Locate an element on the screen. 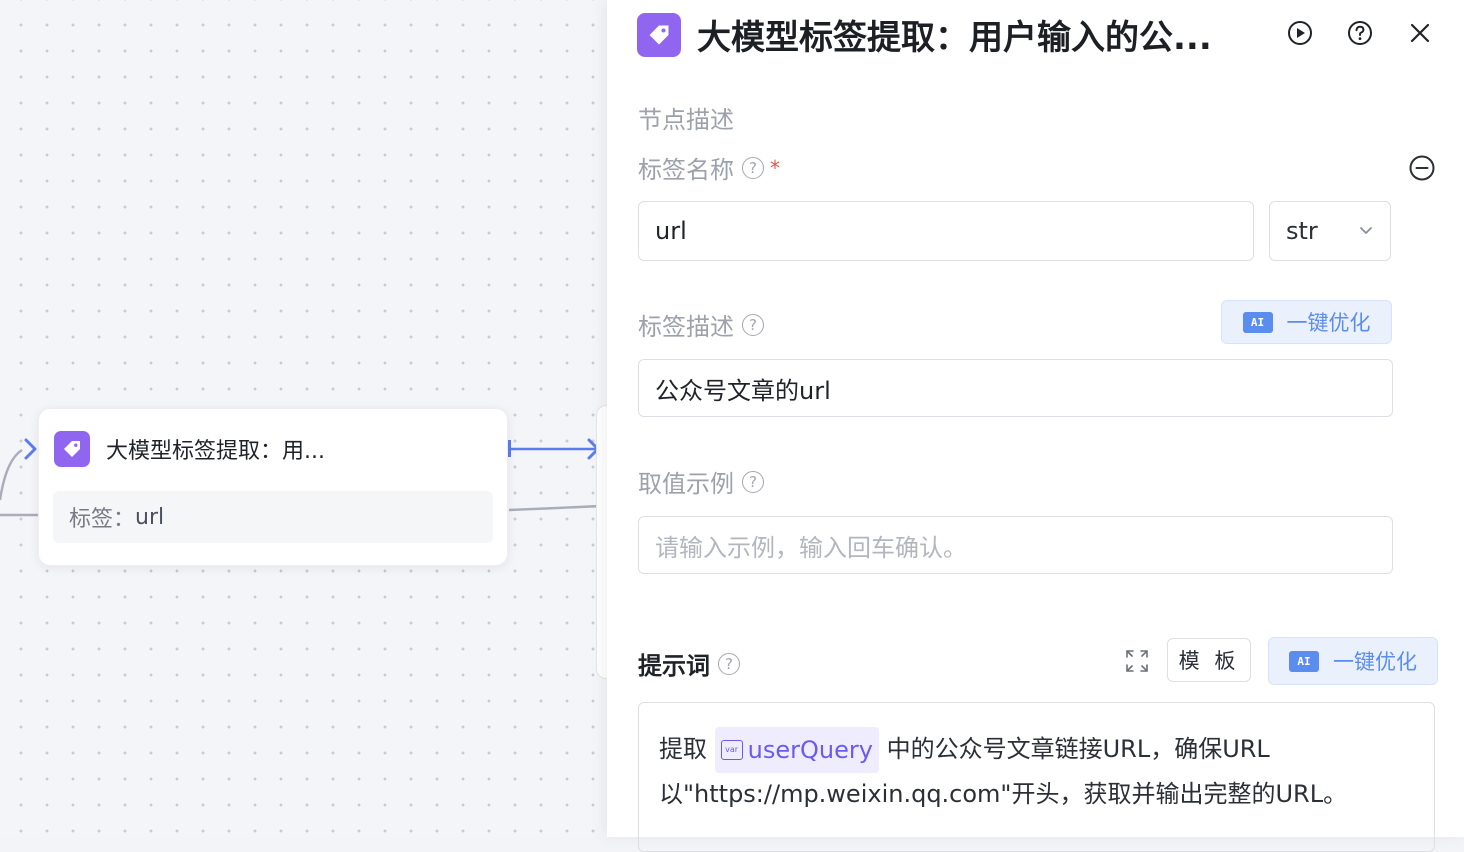  incoming-edge-curve is located at coordinates (11, 474).